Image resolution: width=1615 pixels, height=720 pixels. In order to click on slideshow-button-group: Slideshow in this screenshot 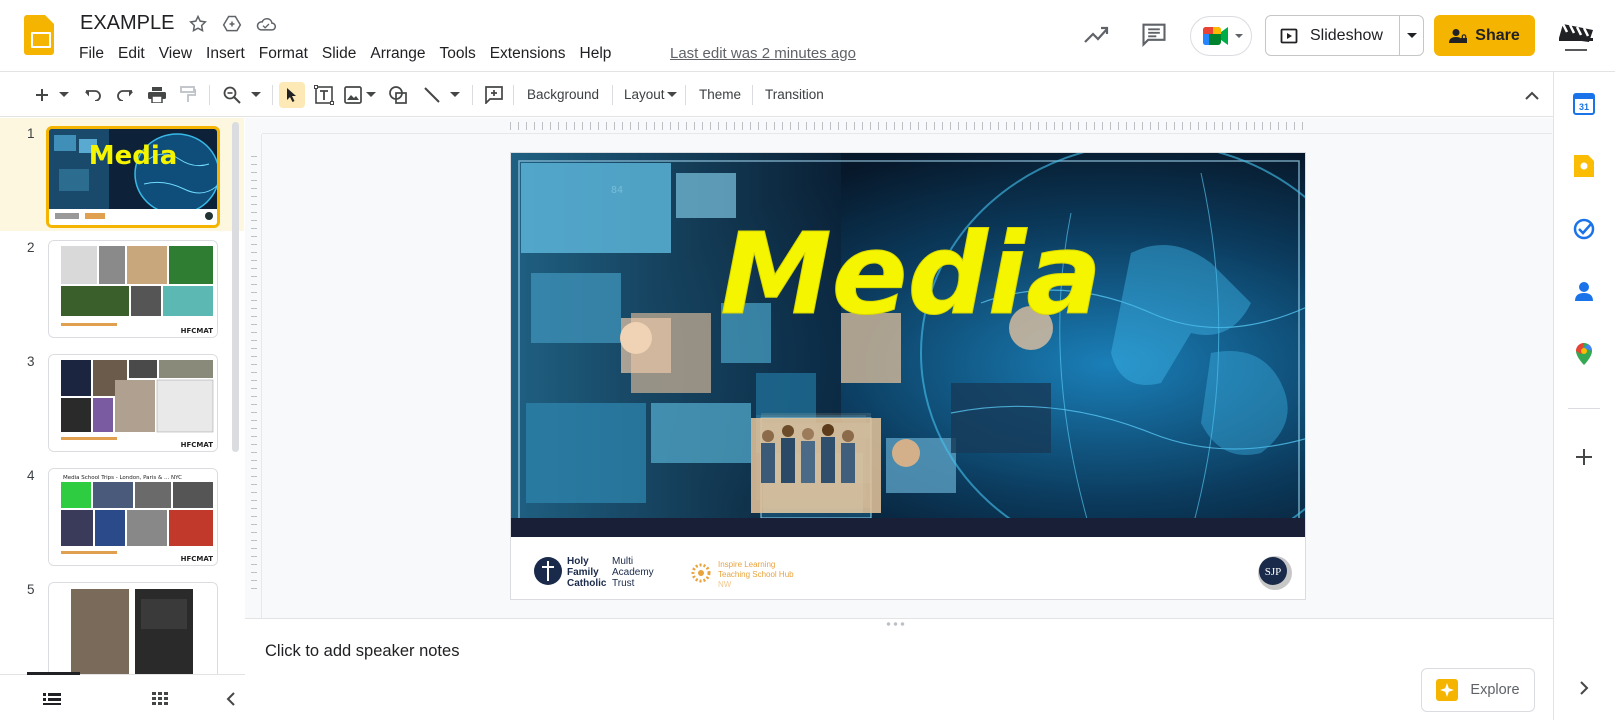, I will do `click(1344, 35)`.